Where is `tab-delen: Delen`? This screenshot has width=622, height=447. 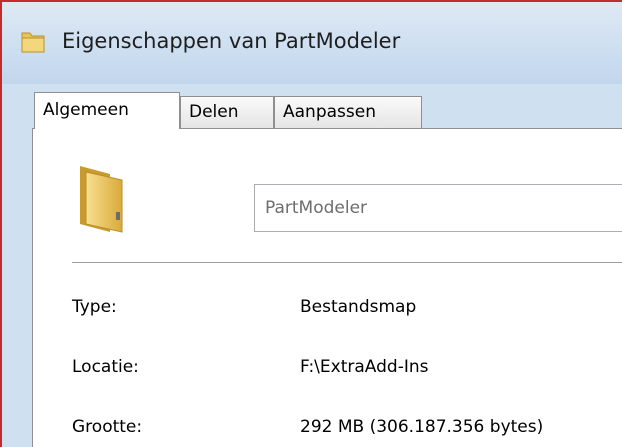
tab-delen: Delen is located at coordinates (227, 112).